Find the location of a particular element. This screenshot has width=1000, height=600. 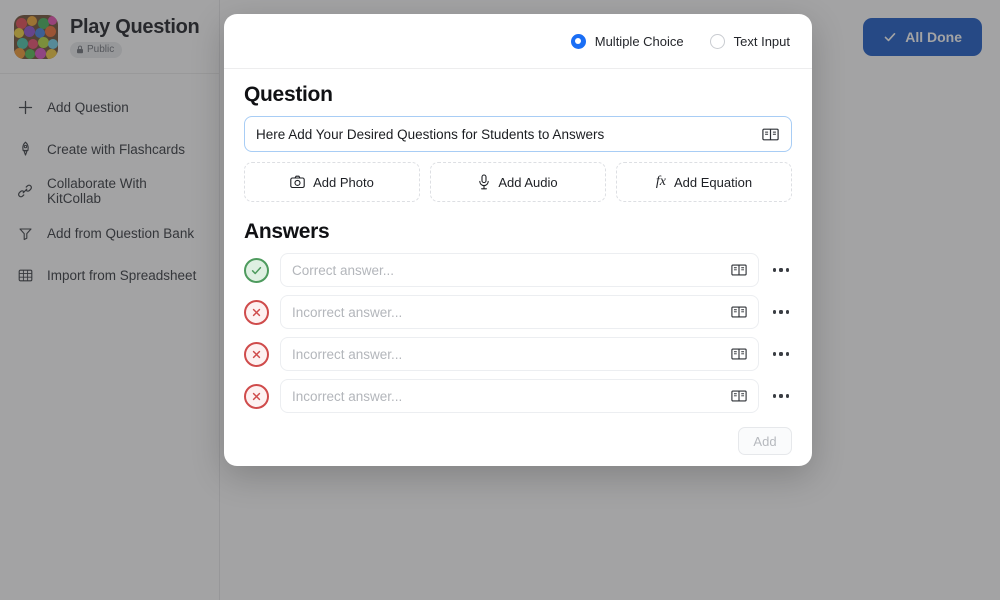

add-equation-button: fx Add Equation is located at coordinates (704, 182).